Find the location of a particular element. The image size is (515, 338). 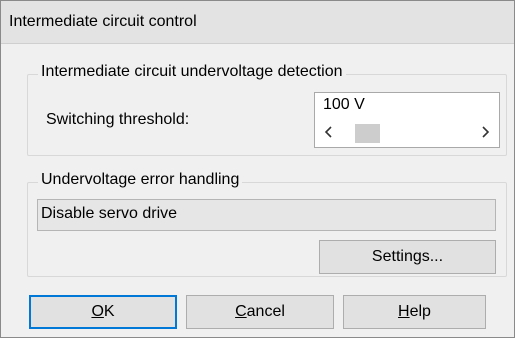

cancel-label-rest: ancel is located at coordinates (265, 311).